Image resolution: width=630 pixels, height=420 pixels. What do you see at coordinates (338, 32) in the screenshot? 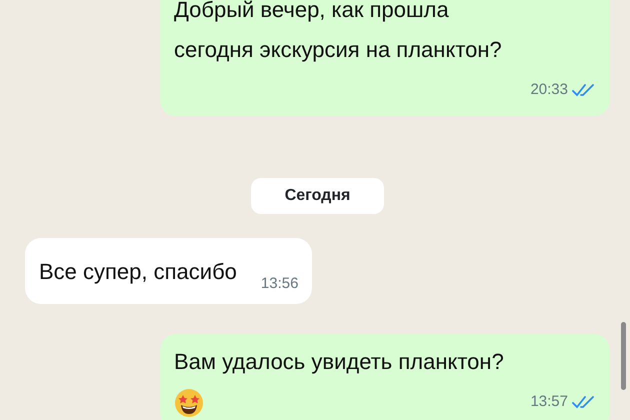
I see `message-text: Добрый вечер, как прошла сегодня экскурсия на планктон?` at bounding box center [338, 32].